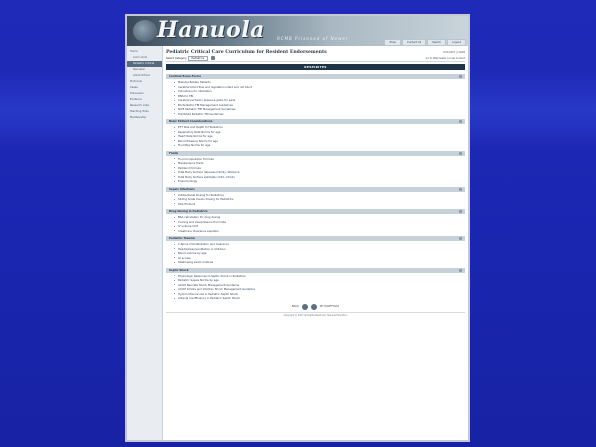  I want to click on curriculum-link: Creatinine Clearance equation, so click(319, 231).